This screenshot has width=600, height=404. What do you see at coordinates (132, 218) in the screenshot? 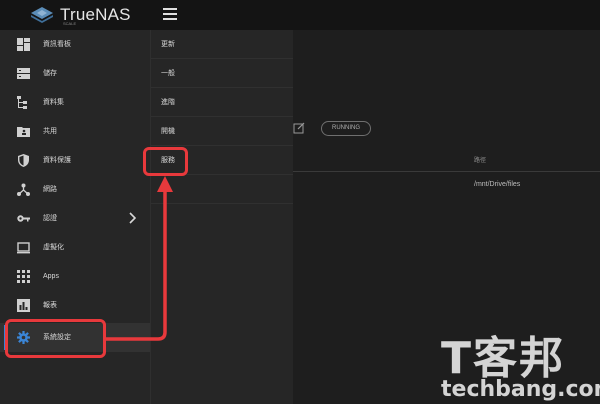
I see `chevron-right-icon` at bounding box center [132, 218].